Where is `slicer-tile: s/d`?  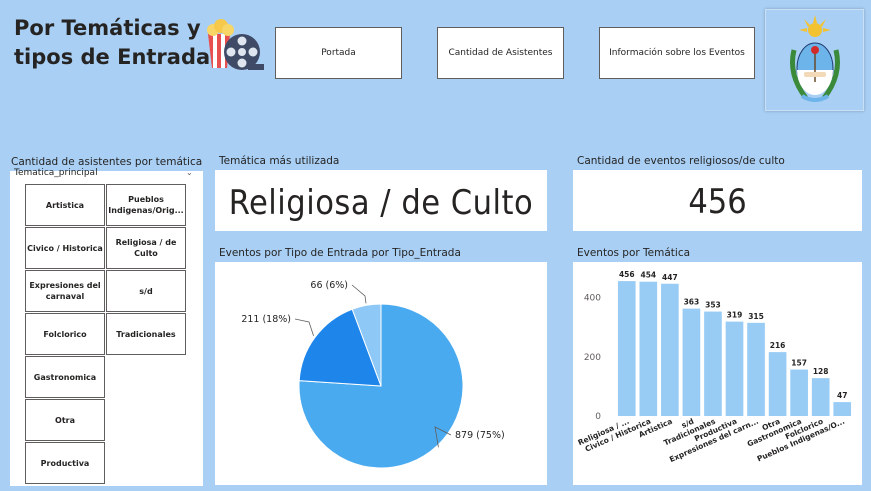 slicer-tile: s/d is located at coordinates (146, 291).